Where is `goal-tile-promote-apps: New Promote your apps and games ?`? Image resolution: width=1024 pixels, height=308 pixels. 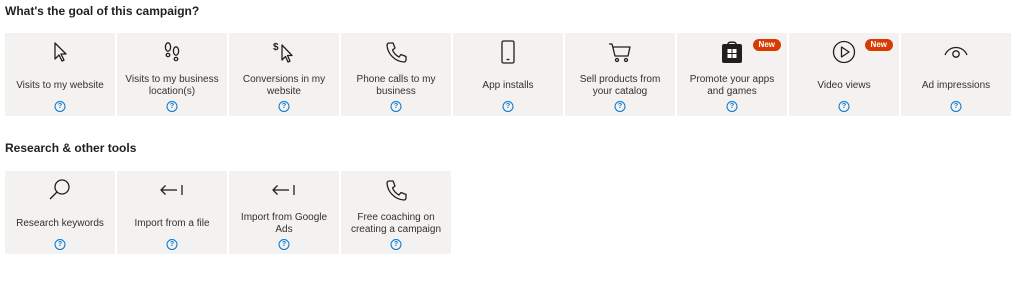 goal-tile-promote-apps: New Promote your apps and games ? is located at coordinates (732, 74).